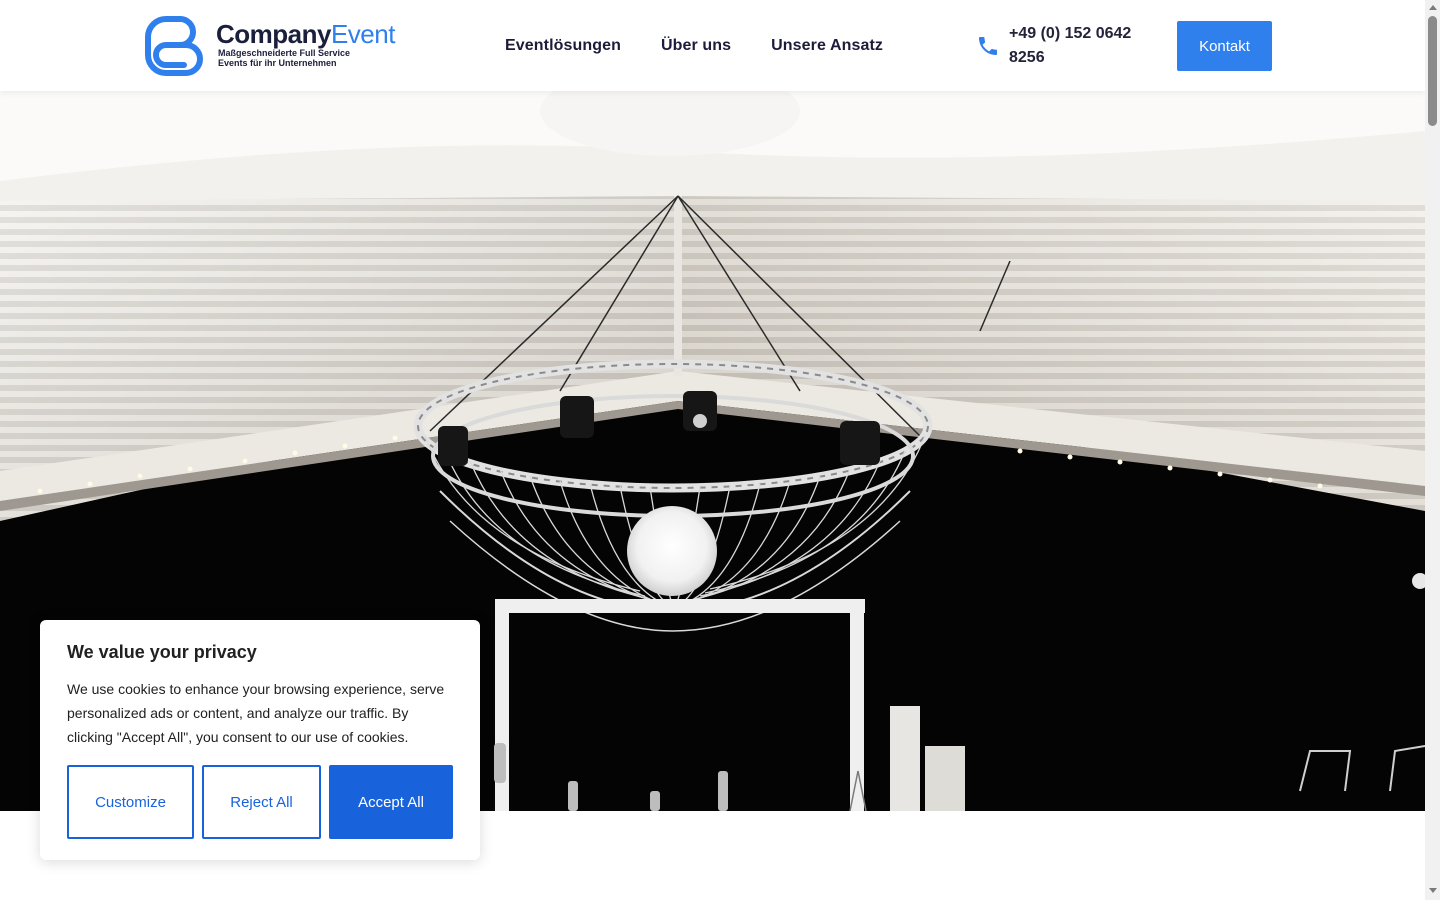 This screenshot has height=900, width=1440. Describe the element at coordinates (305, 34) in the screenshot. I see `logo-name: CompanyEvent` at that location.